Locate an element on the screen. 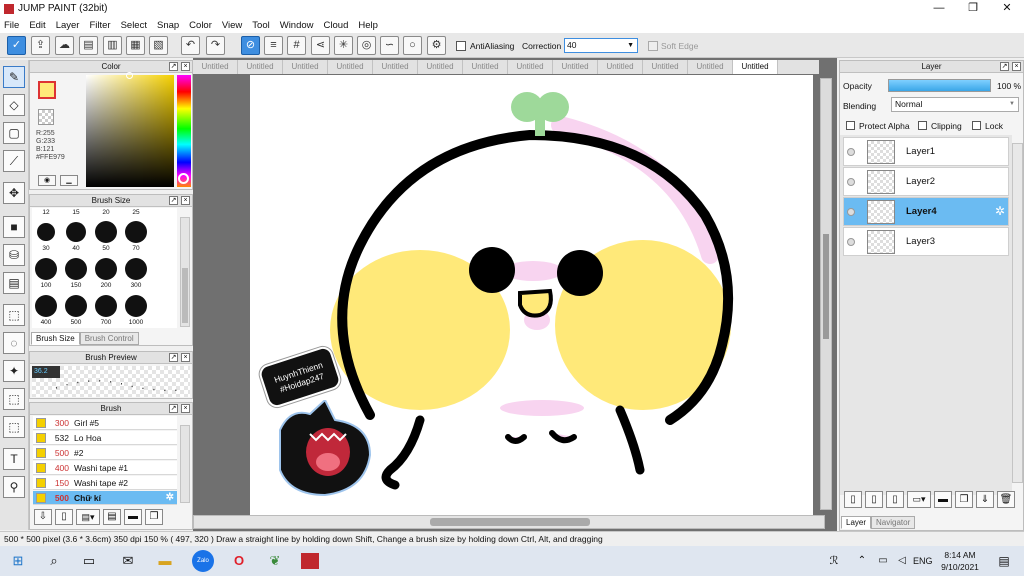 This screenshot has width=1024, height=576. new-8bit-layer-icon: ▯ is located at coordinates (874, 499).